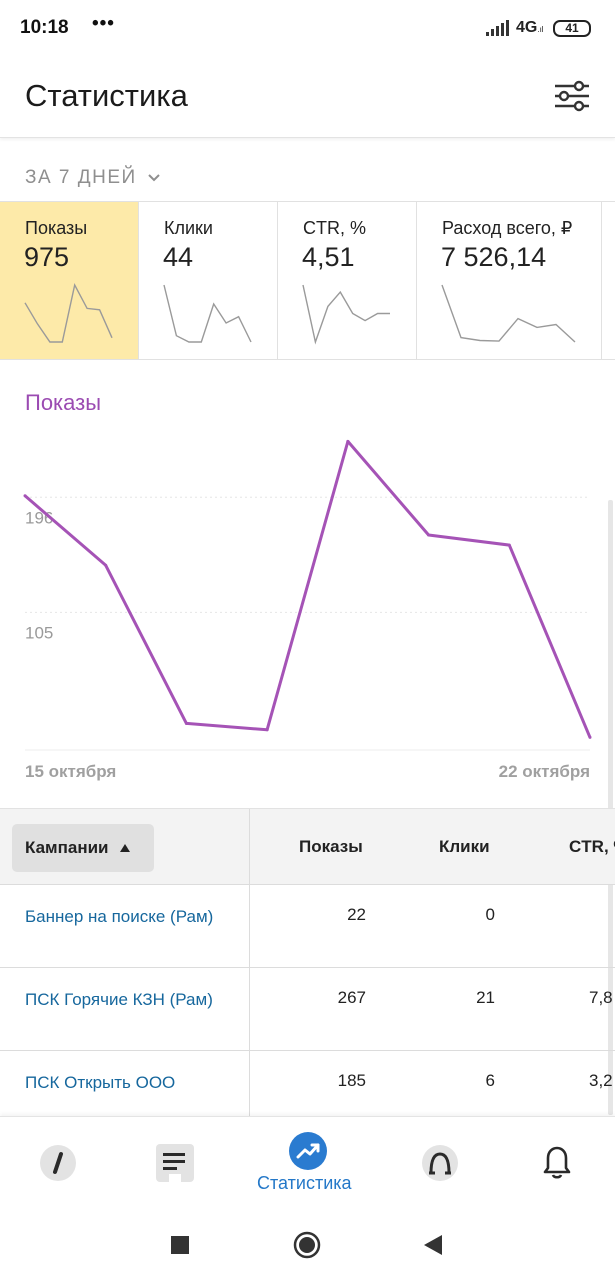 The width and height of the screenshot is (615, 1280). What do you see at coordinates (347, 280) in the screenshot?
I see `metric-card-ctr: CTR, % 4,51` at bounding box center [347, 280].